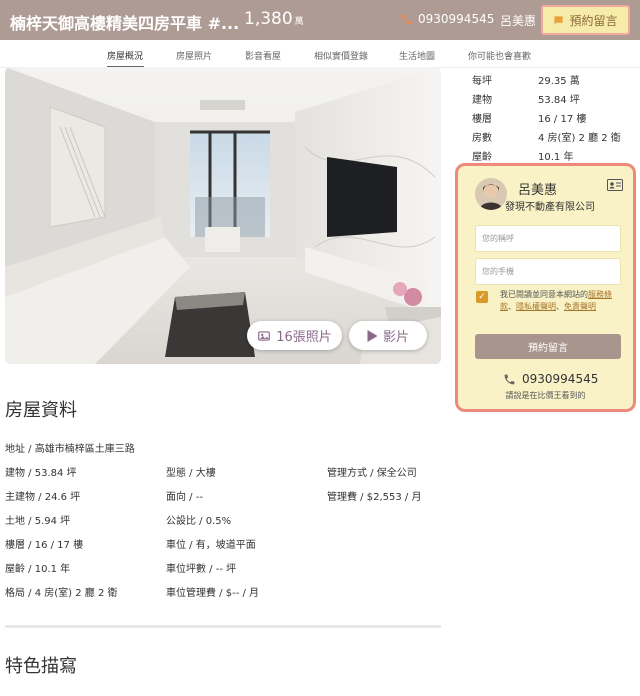 This screenshot has width=640, height=696. Describe the element at coordinates (264, 335) in the screenshot. I see `photos-icon` at that location.